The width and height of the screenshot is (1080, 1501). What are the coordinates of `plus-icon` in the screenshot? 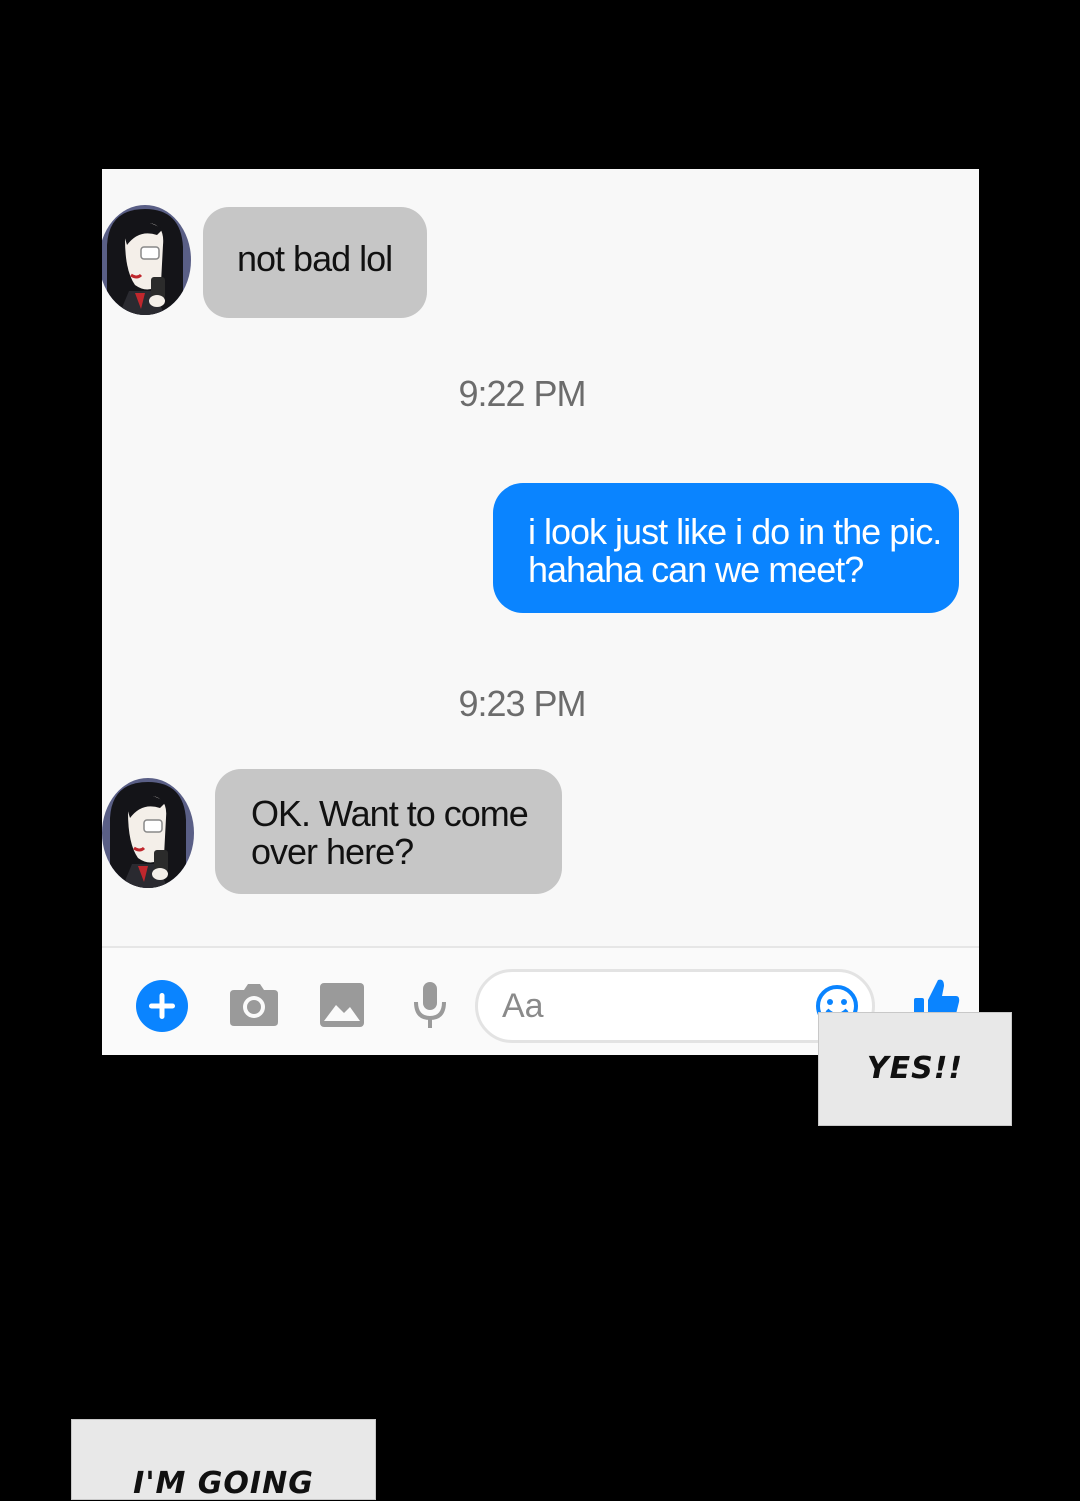 It's located at (162, 1006).